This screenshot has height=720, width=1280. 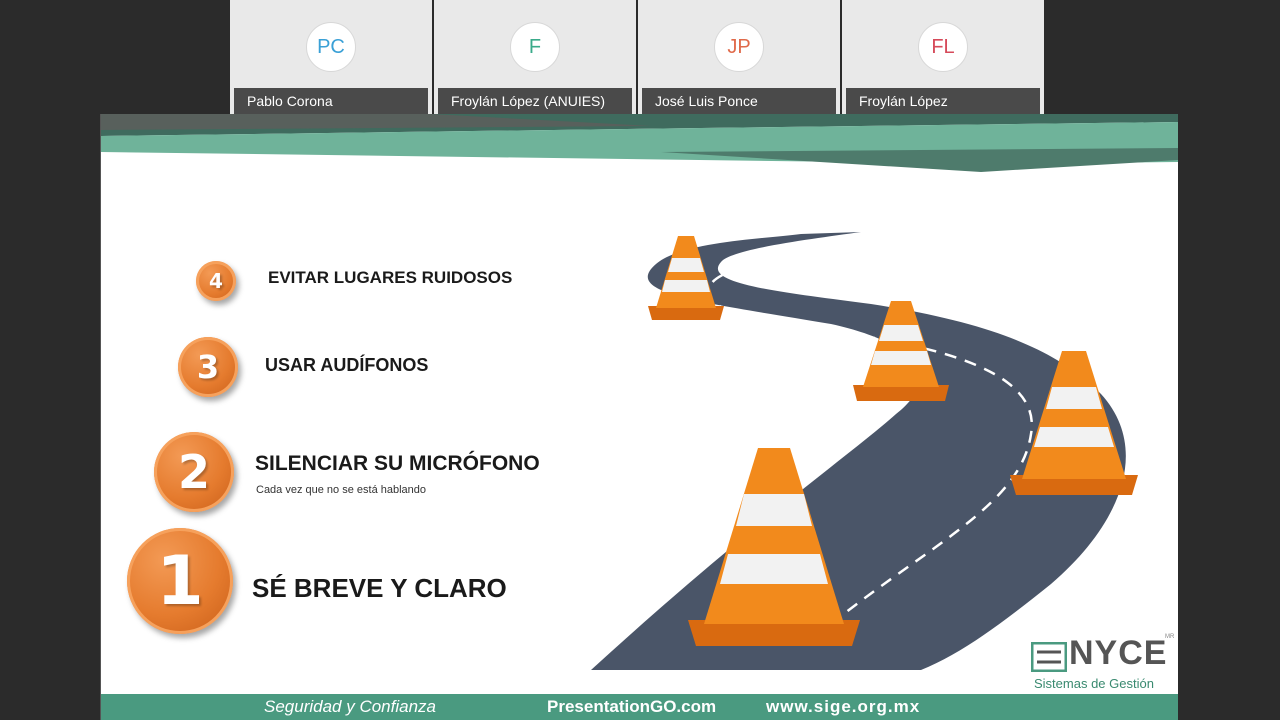 I want to click on participant-name: Froylán López, so click(x=943, y=101).